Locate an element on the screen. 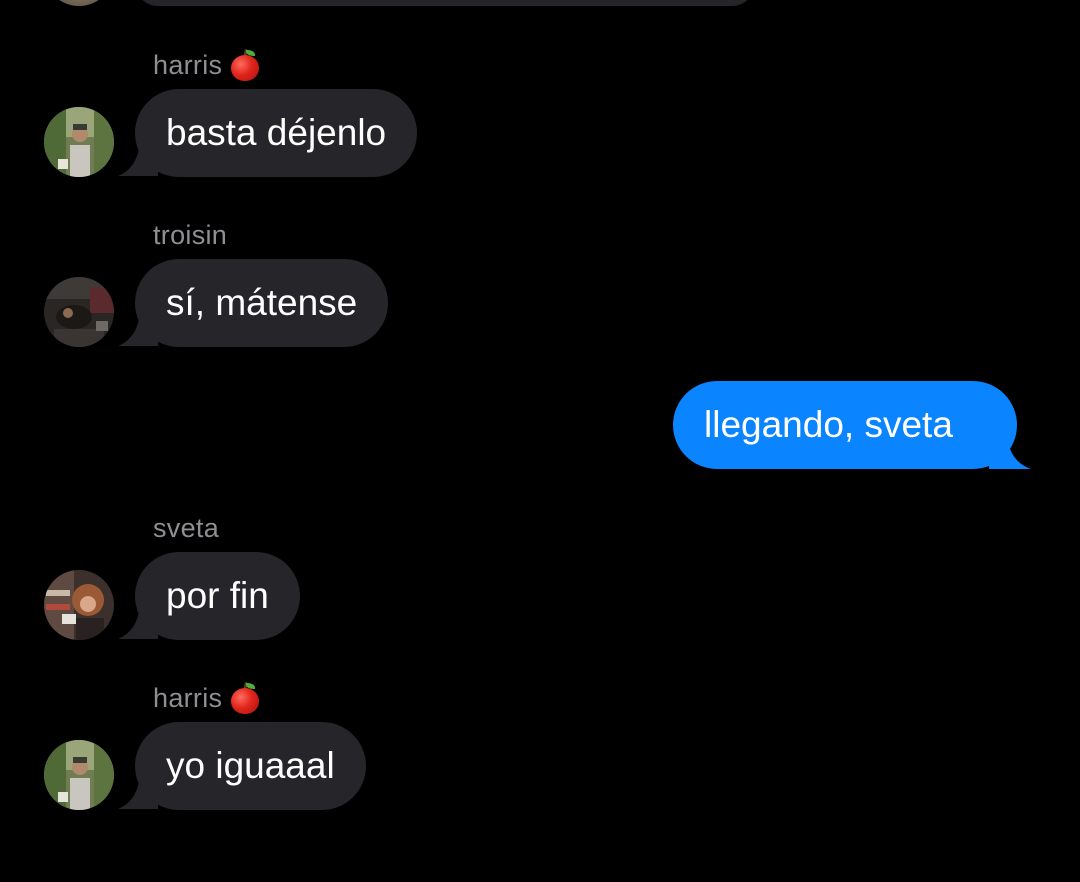 This screenshot has width=1080, height=882. sender-name-label: troisin is located at coordinates (190, 234).